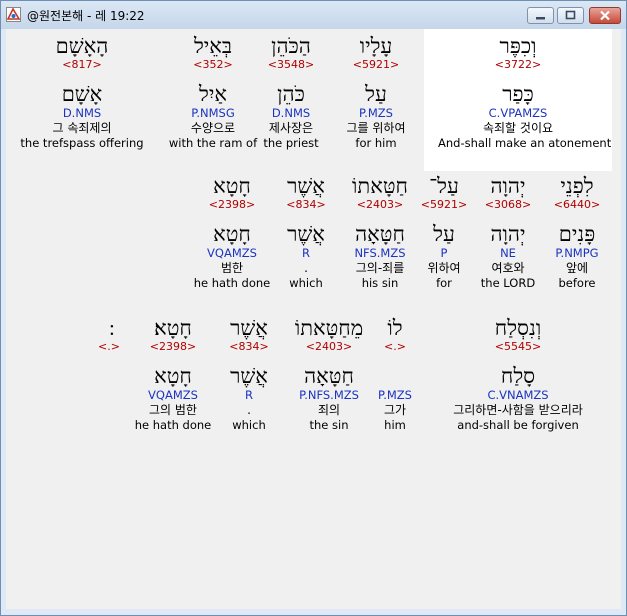  I want to click on word-cell: עָלָיו <5921> עַל P.MZS 그를 위하여 for him, so click(376, 92).